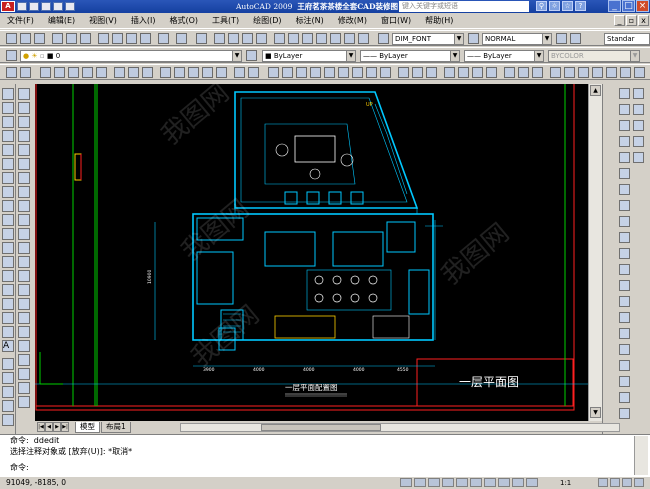 This screenshot has height=489, width=650. Describe the element at coordinates (625, 72) in the screenshot. I see `ucs-view-icon` at that location.